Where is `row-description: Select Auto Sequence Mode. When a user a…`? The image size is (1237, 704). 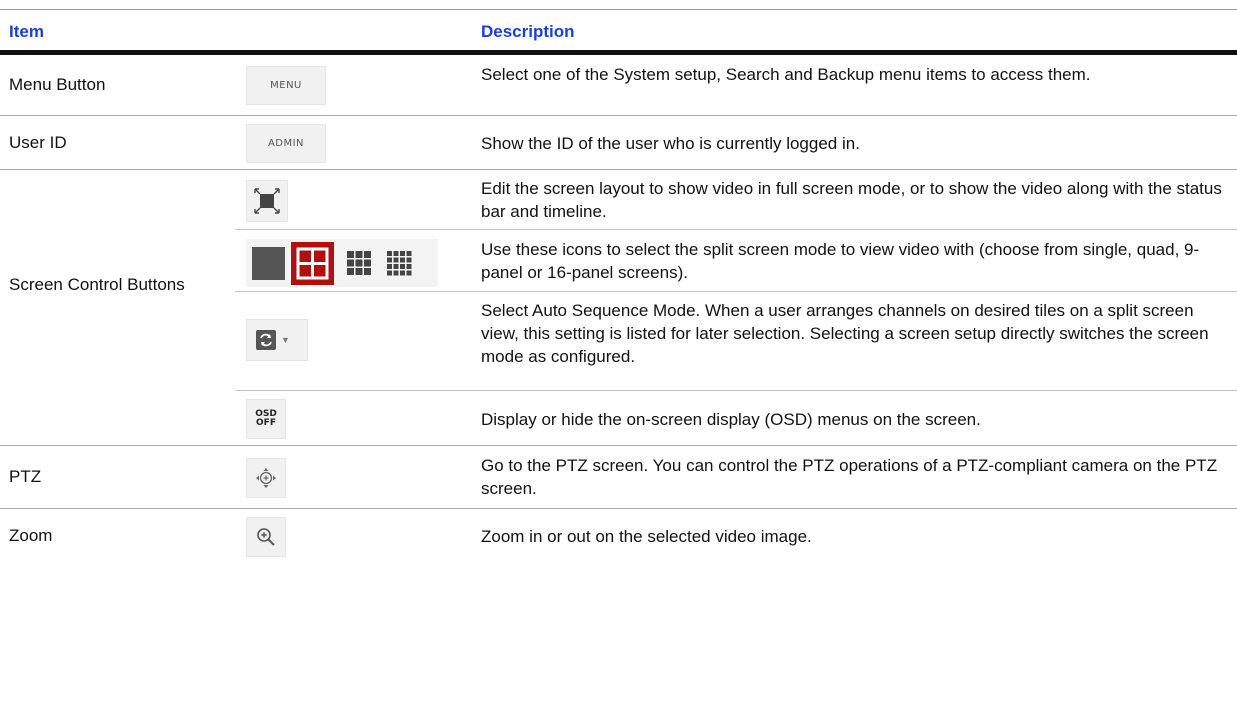
row-description: Select Auto Sequence Mode. When a user a… is located at coordinates (845, 333).